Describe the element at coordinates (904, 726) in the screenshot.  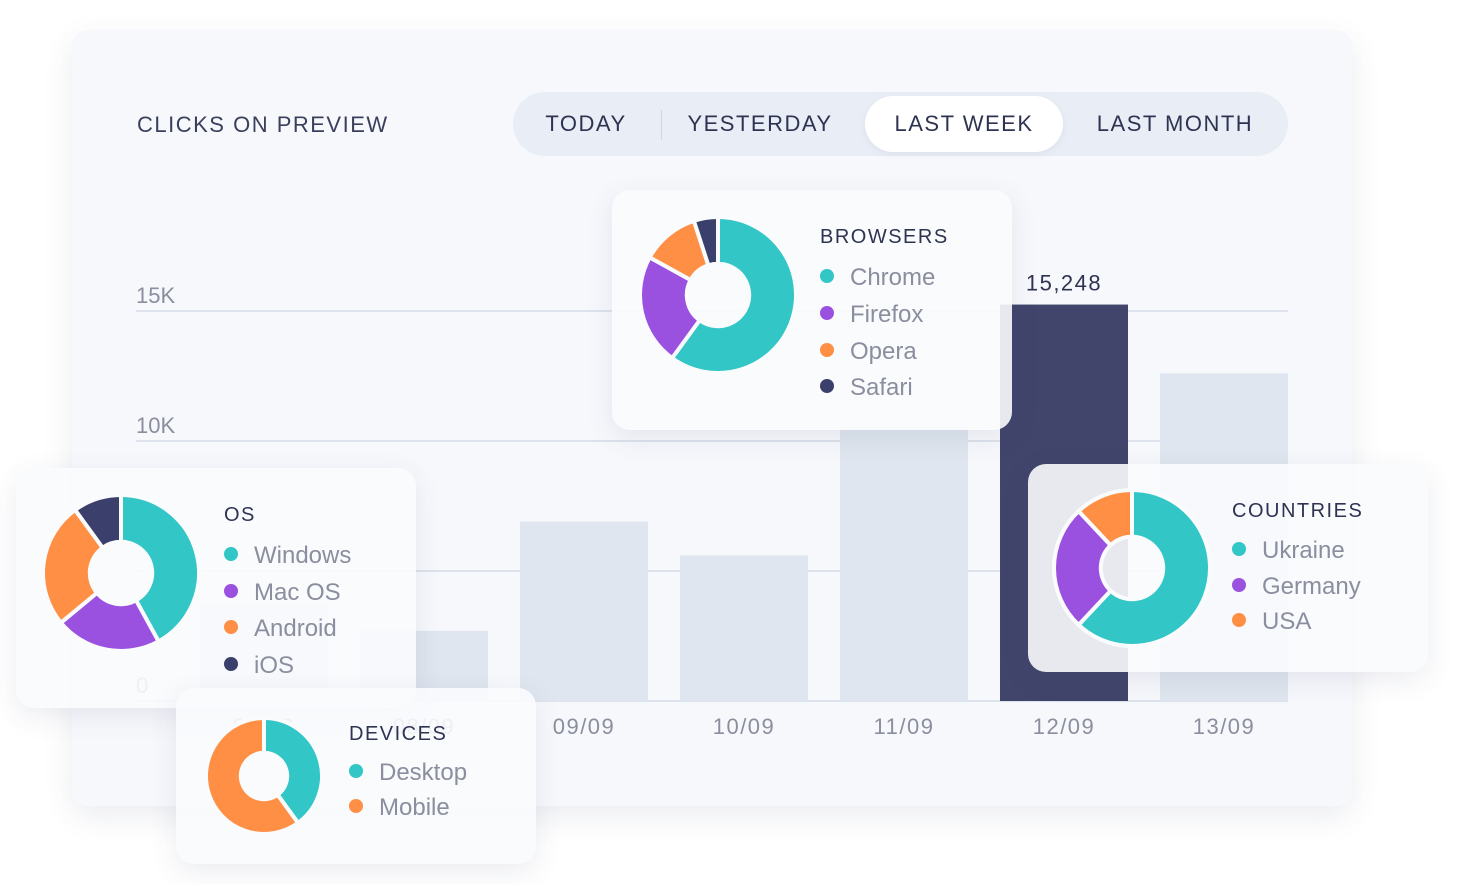
I see `x-tick-label: 11/09` at that location.